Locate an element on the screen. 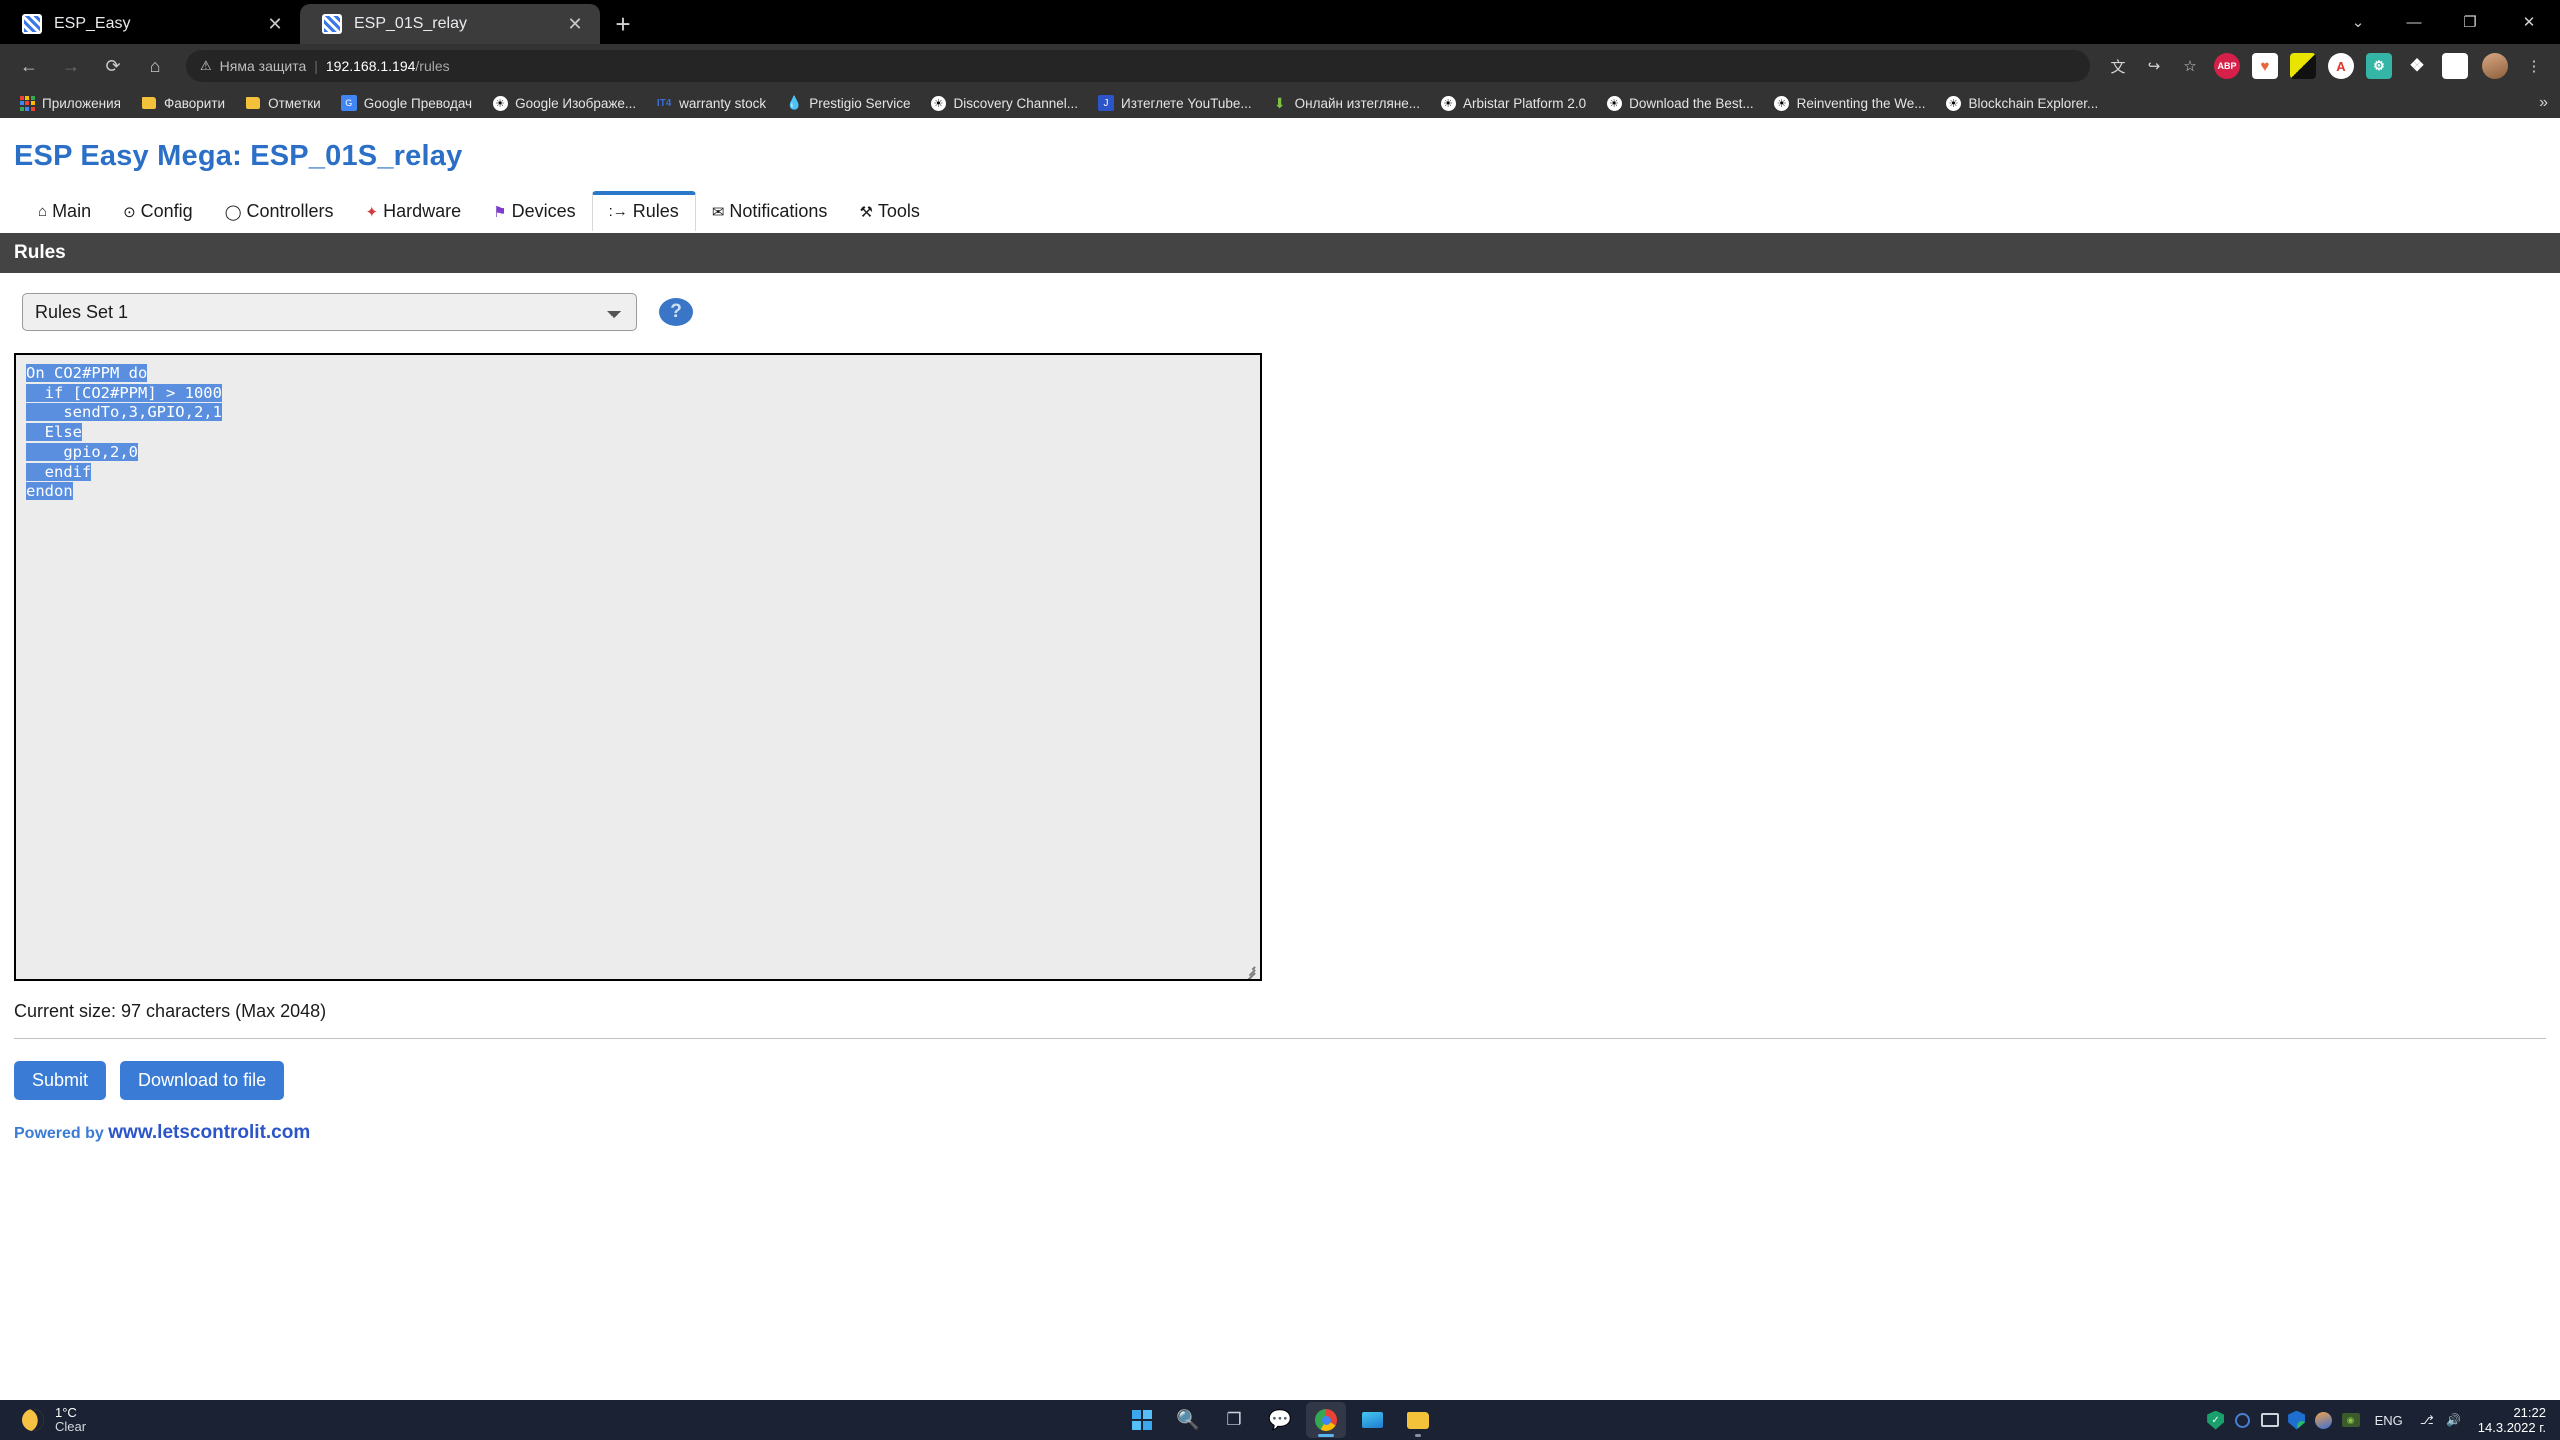 The width and height of the screenshot is (2560, 1440). translate-icon: 文 is located at coordinates (2118, 66).